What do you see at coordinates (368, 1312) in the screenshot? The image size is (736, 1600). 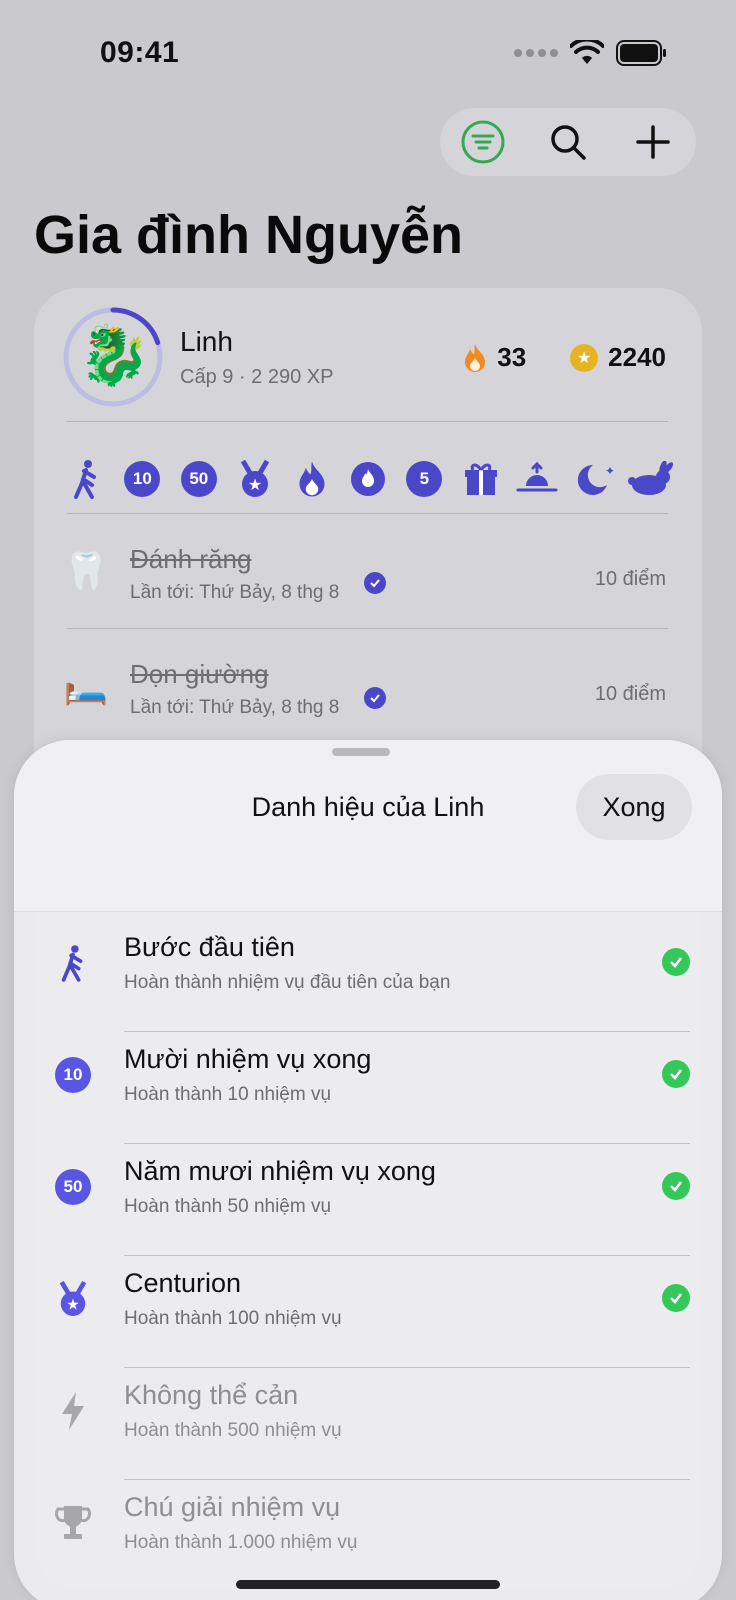 I see `achievement-item: ★ Centurion Hoàn thành 100 nhiệm vụ` at bounding box center [368, 1312].